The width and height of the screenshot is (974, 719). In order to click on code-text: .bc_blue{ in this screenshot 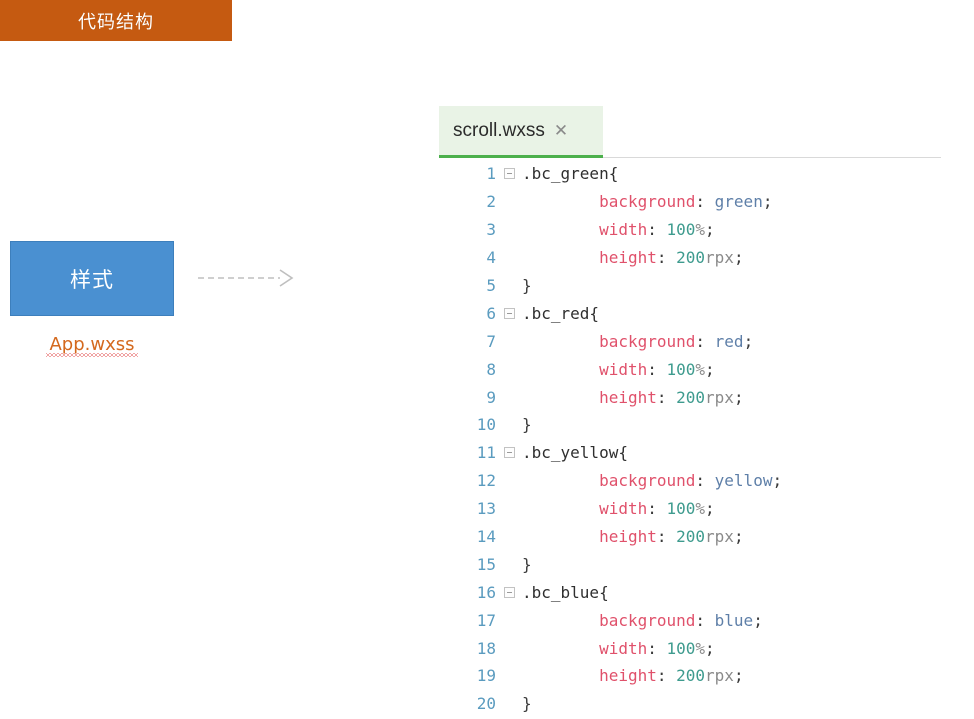, I will do `click(732, 592)`.